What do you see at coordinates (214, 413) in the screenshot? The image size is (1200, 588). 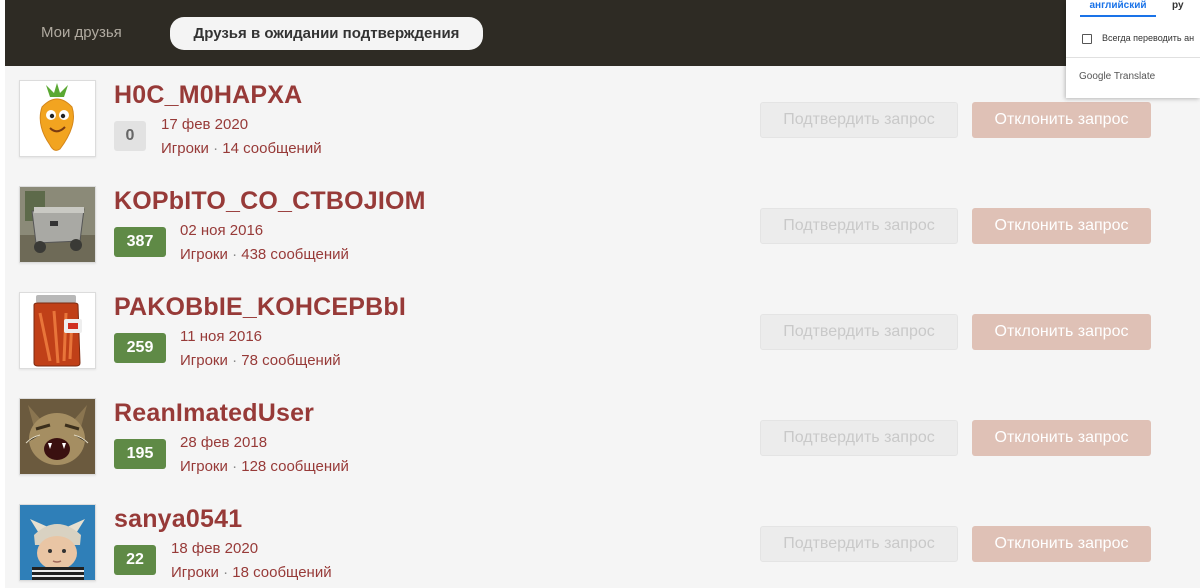 I see `username-link: ReanImatedUser` at bounding box center [214, 413].